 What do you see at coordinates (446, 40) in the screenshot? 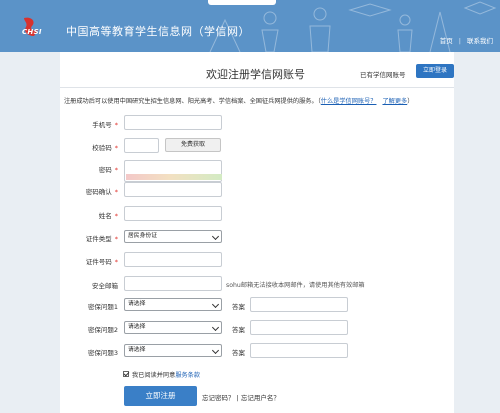
I see `home-link: 首页` at bounding box center [446, 40].